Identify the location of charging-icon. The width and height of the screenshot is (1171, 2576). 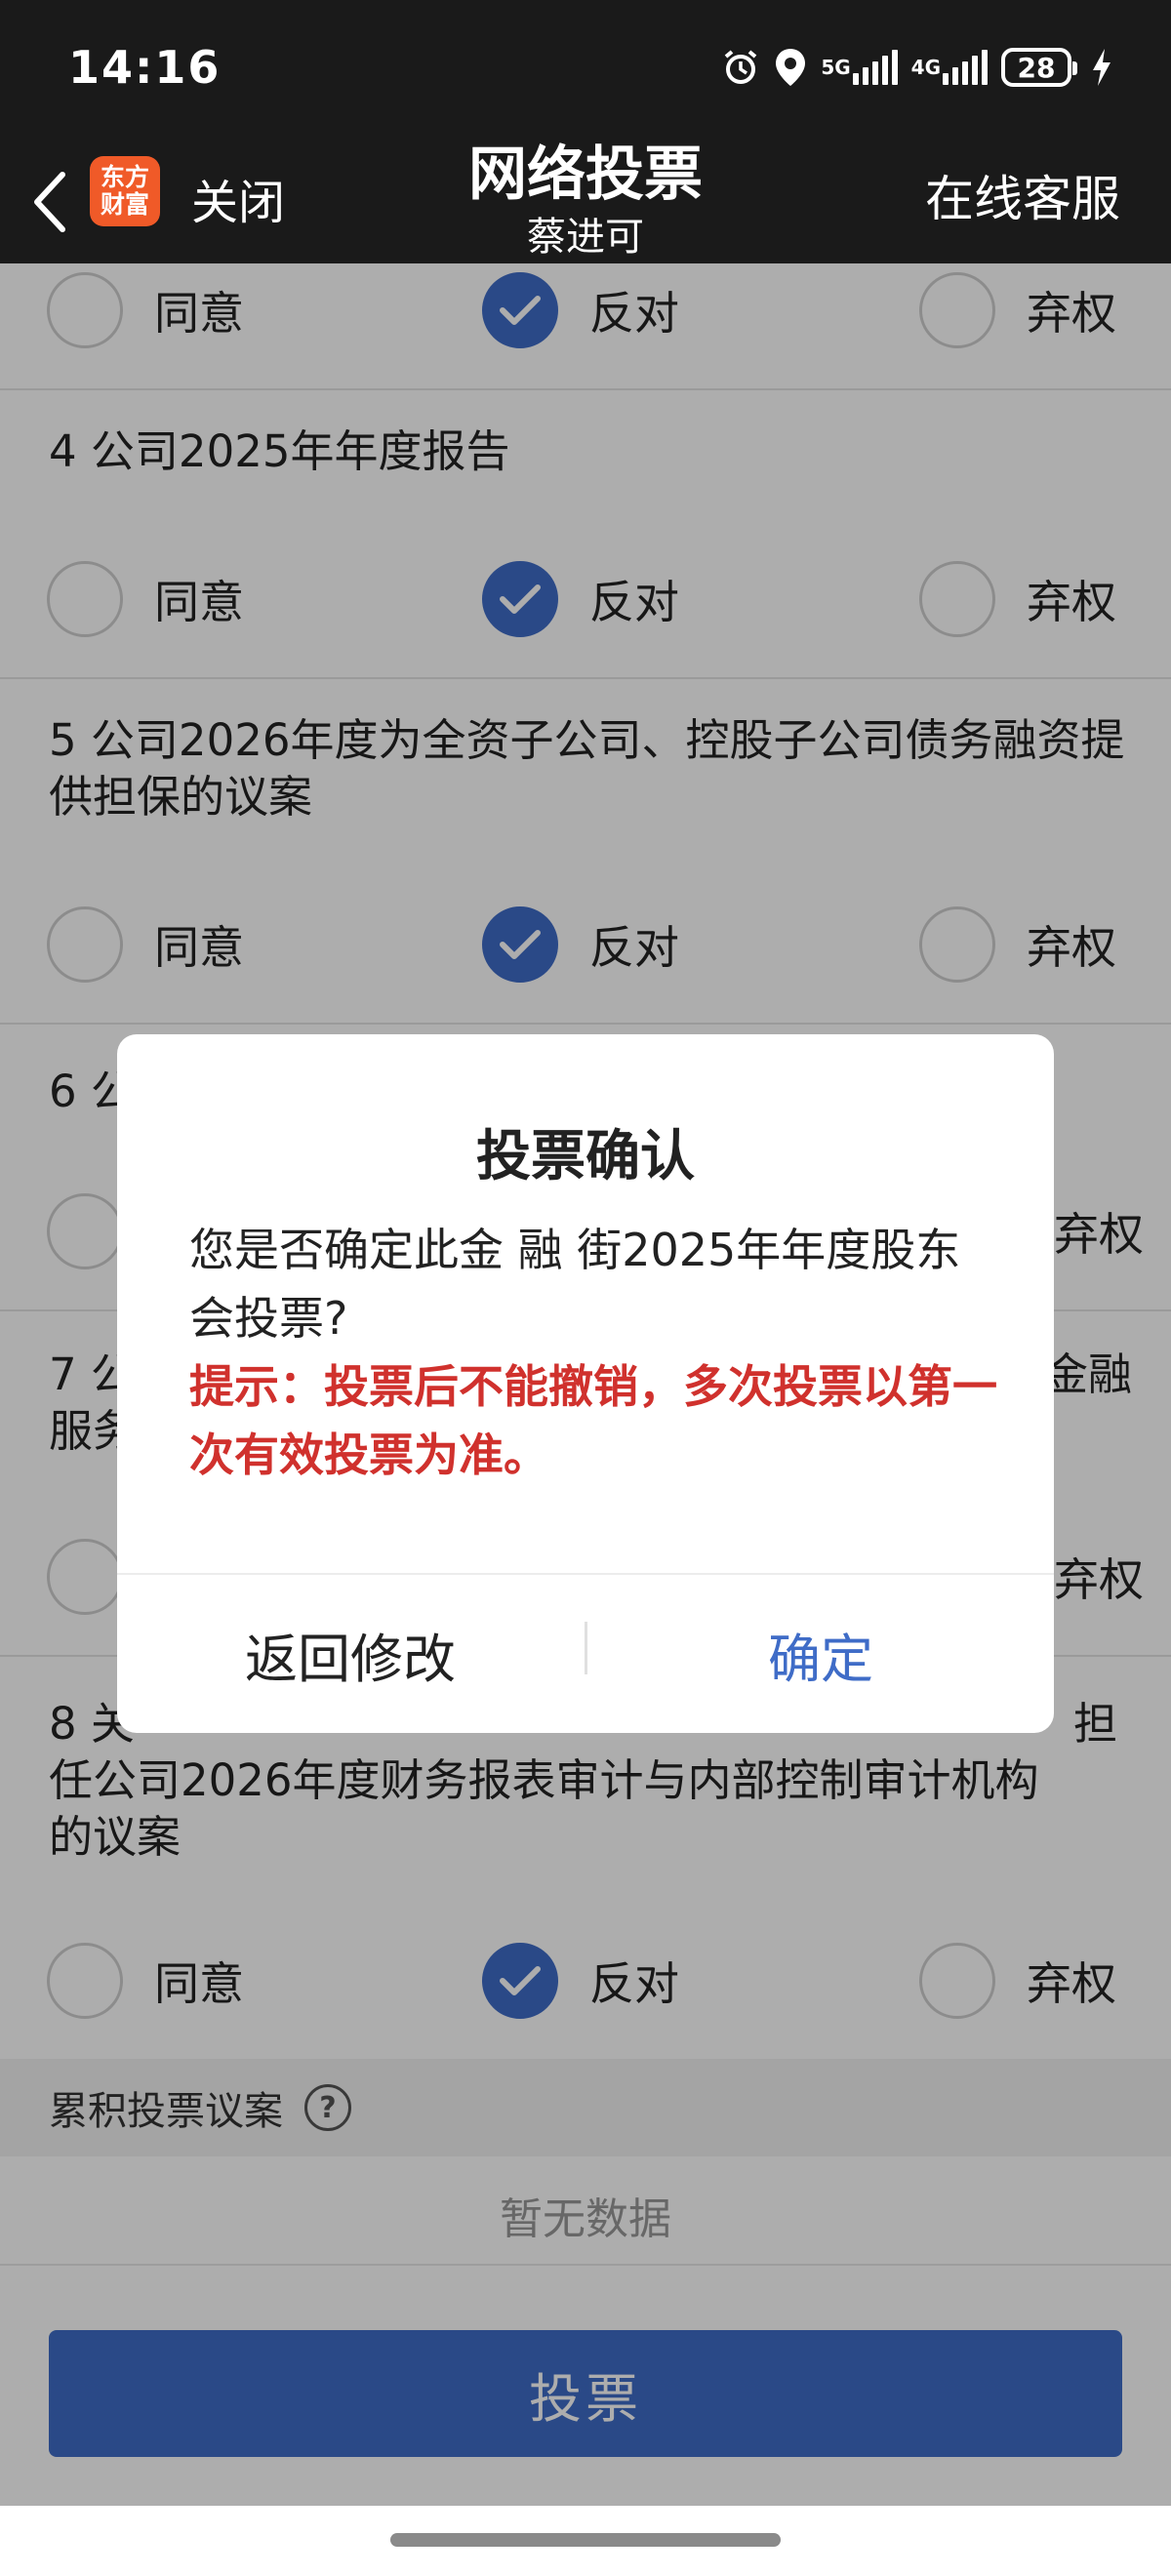
(1101, 67).